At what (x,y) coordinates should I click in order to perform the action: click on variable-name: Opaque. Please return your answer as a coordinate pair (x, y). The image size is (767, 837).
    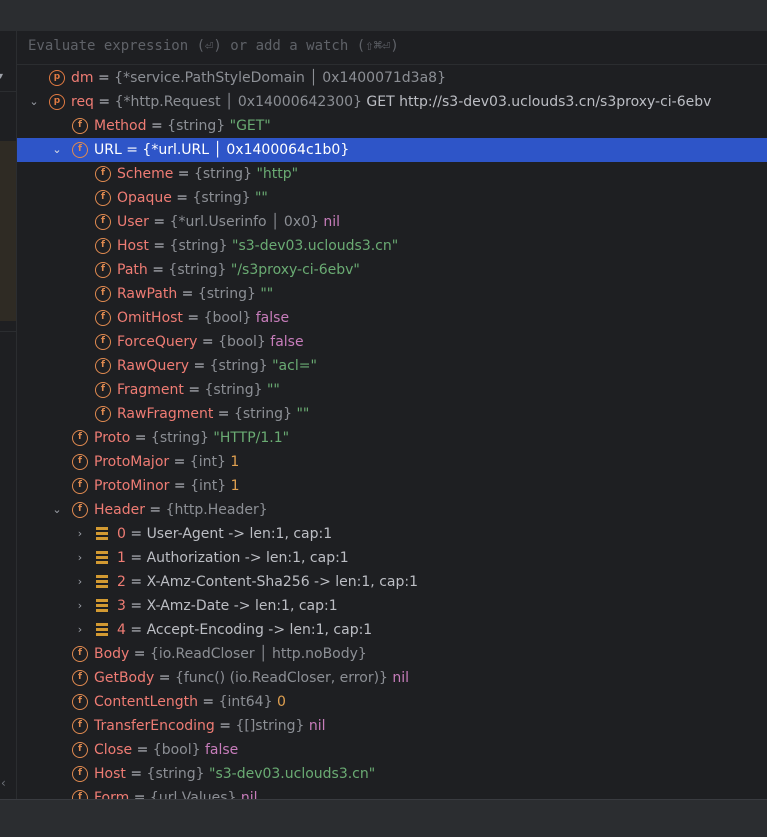
    Looking at the image, I should click on (144, 198).